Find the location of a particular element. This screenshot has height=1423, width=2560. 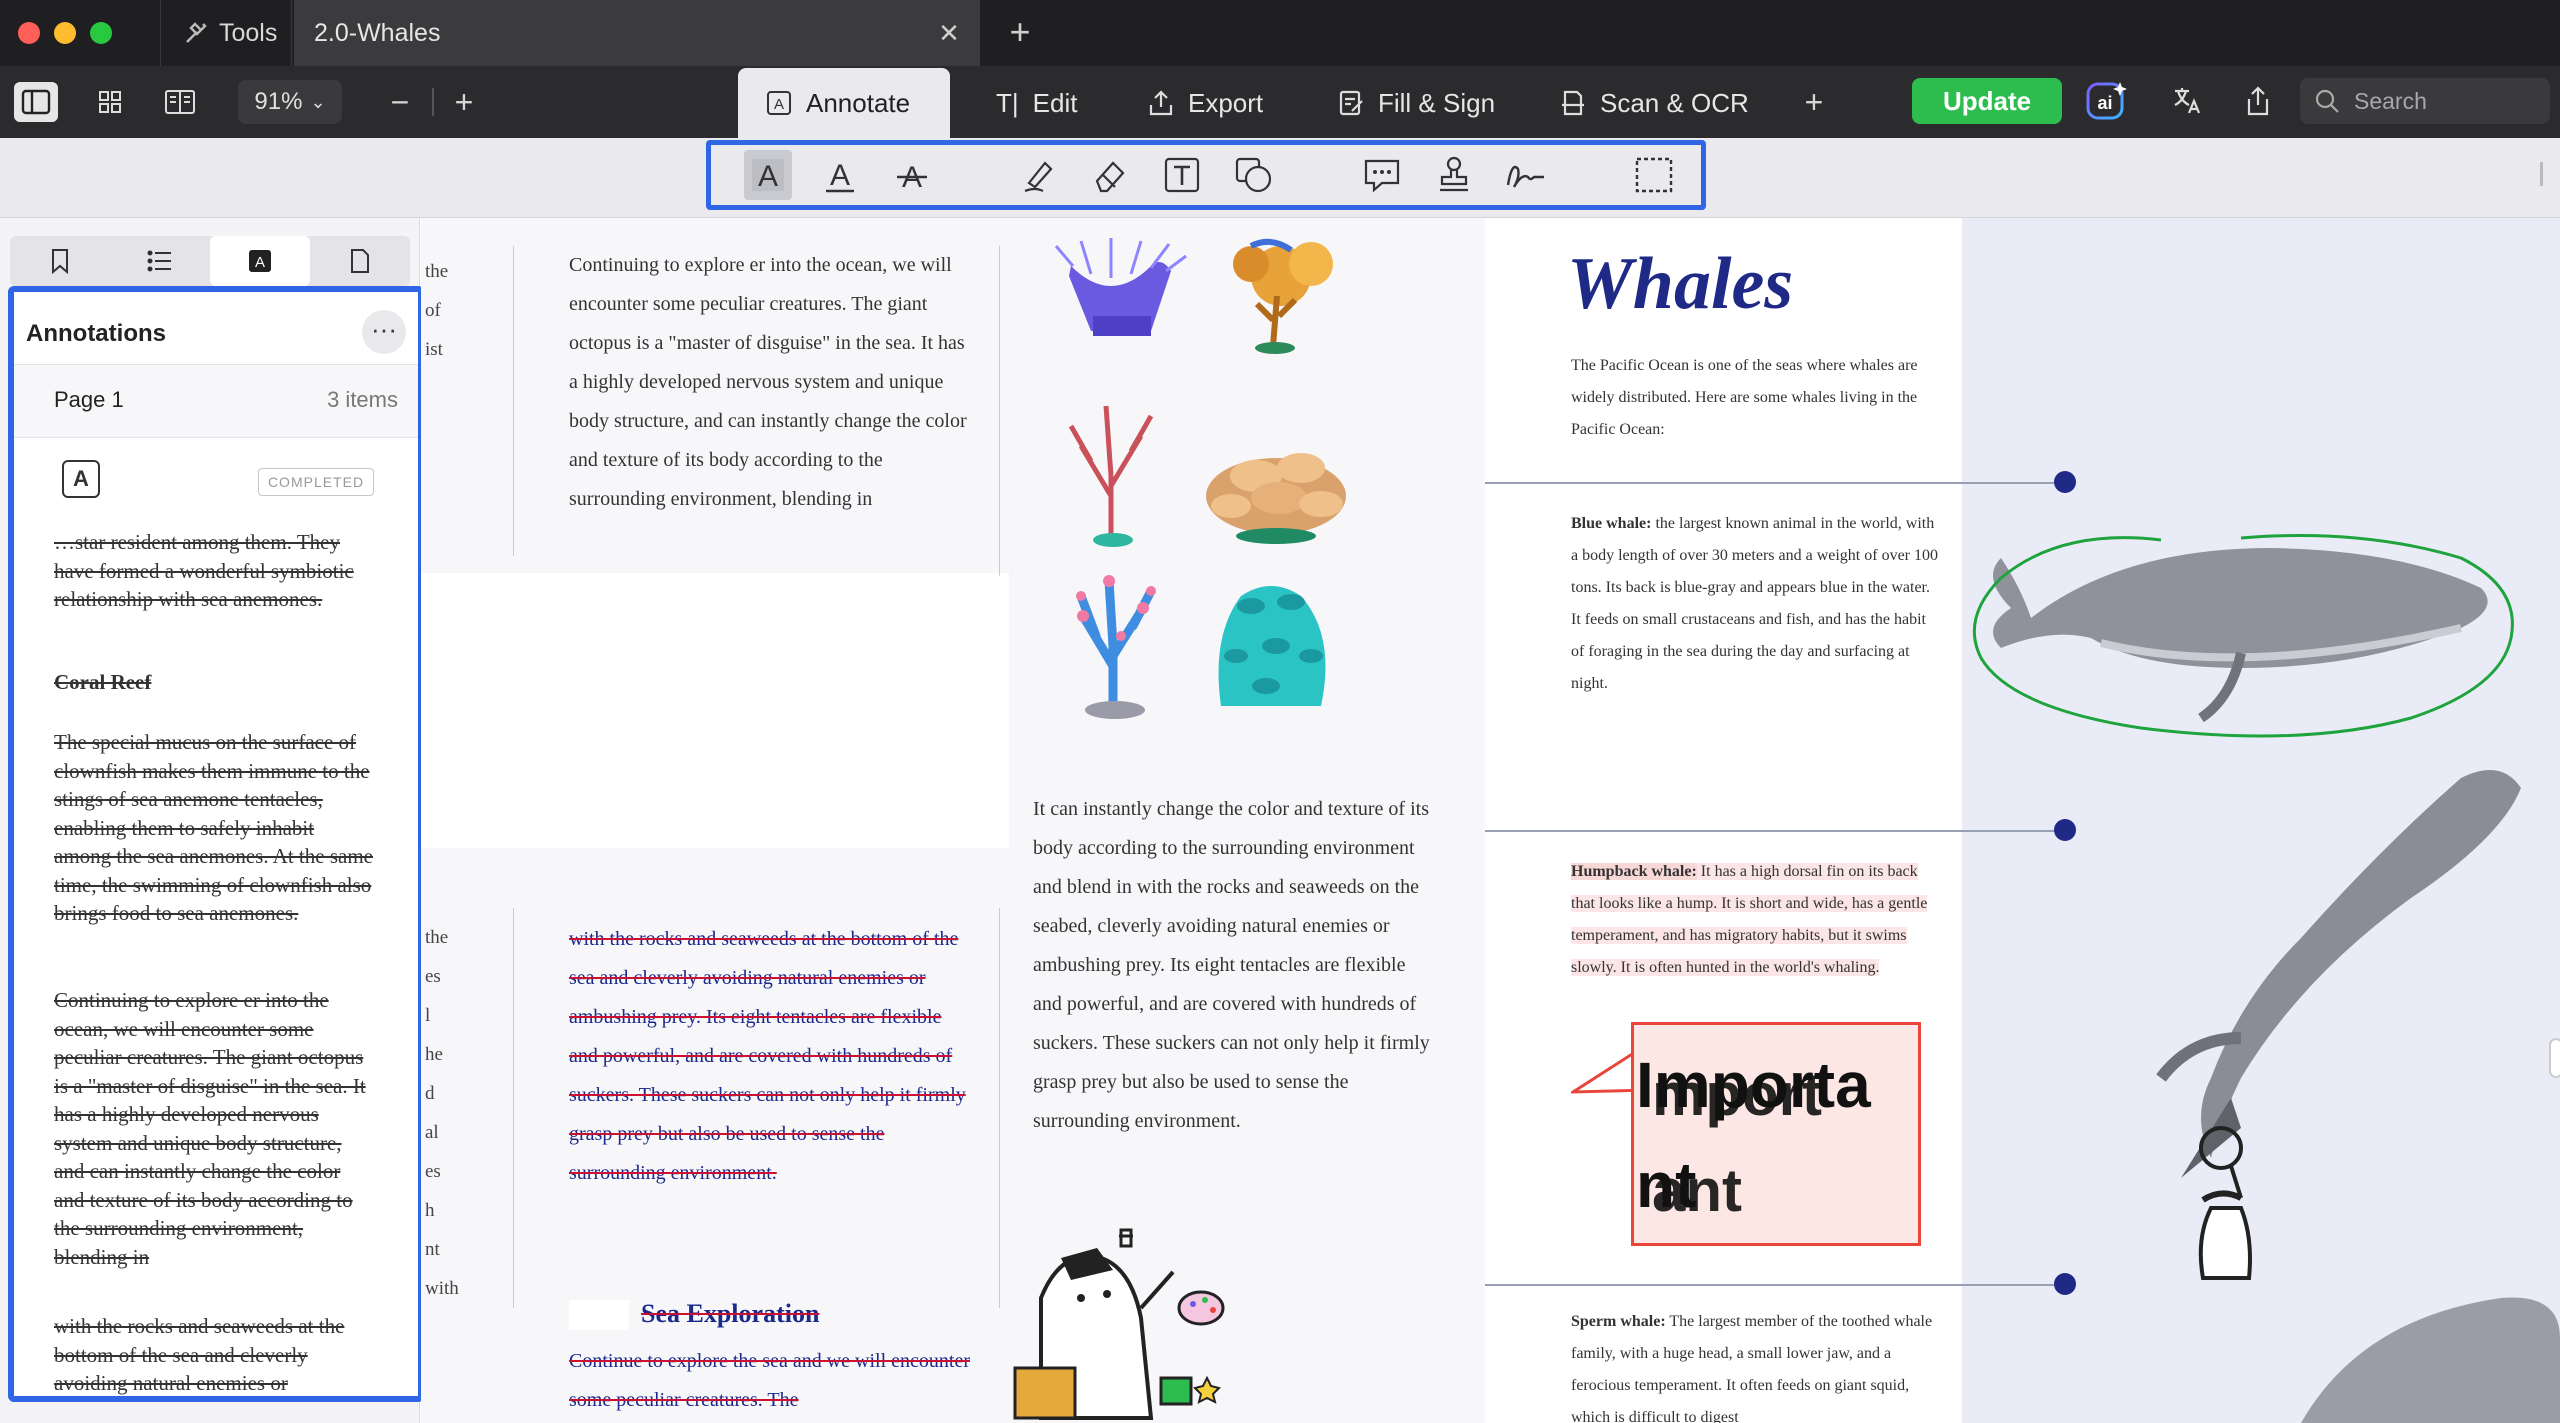

translate-button is located at coordinates (2187, 101).